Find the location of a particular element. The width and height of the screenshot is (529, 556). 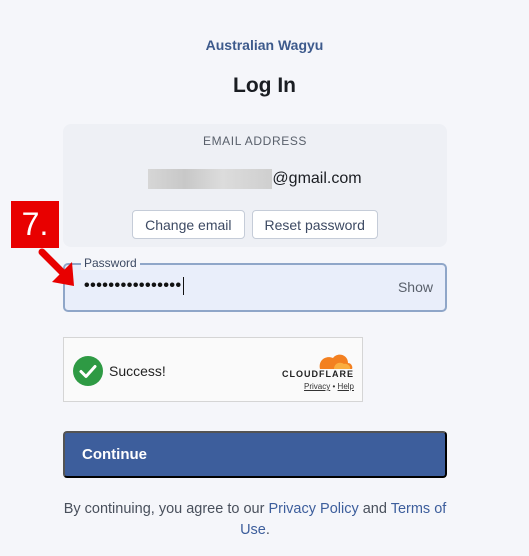

legal-suffix: . is located at coordinates (267, 530).